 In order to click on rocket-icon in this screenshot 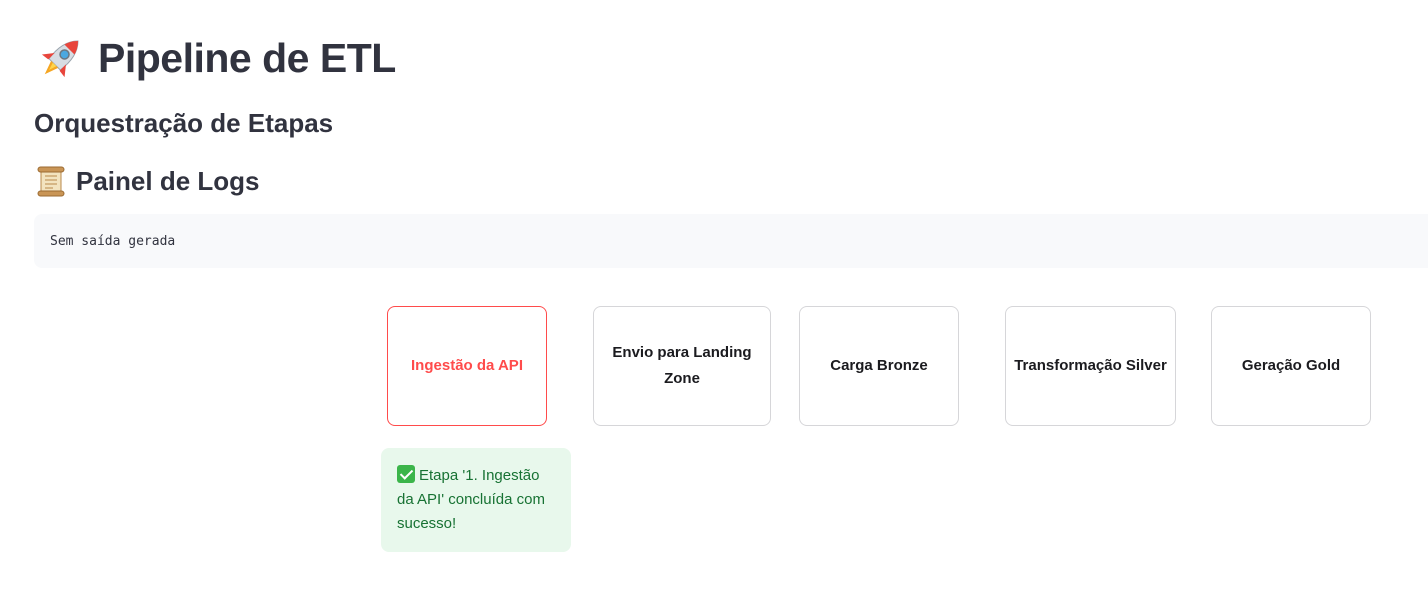, I will do `click(61, 58)`.